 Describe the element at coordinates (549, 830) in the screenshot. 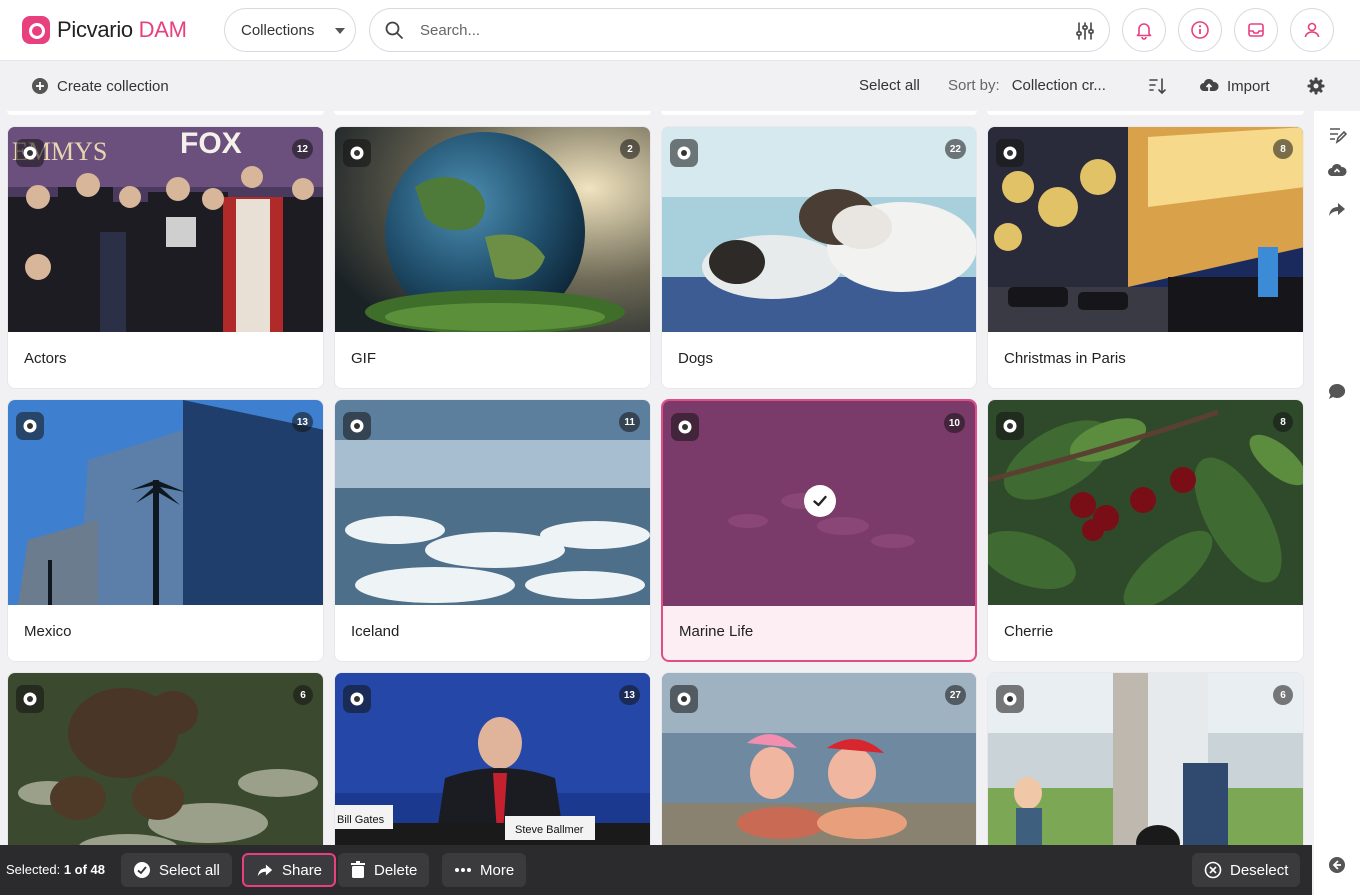

I see `steve-ballmer-placard-text: Steve Ballmer` at that location.